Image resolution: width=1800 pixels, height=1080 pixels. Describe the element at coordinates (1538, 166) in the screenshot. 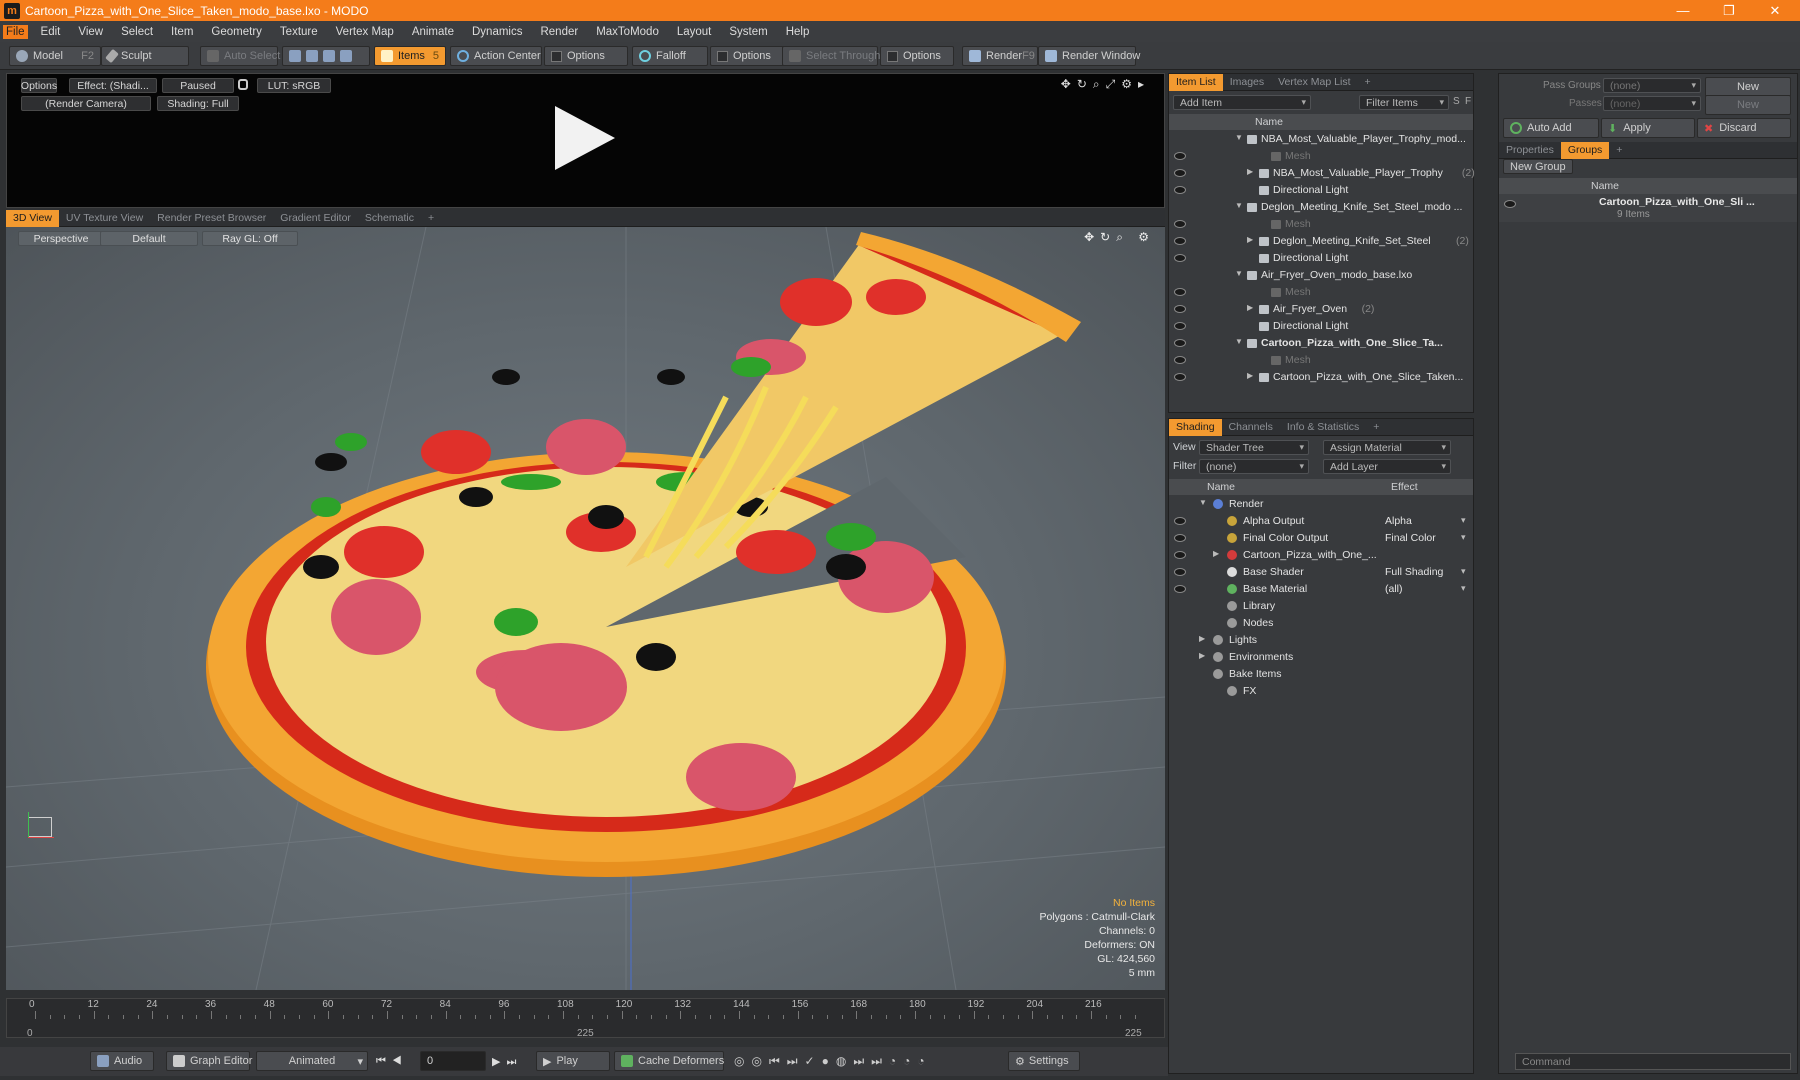

I see `new-group-button: New Group` at that location.